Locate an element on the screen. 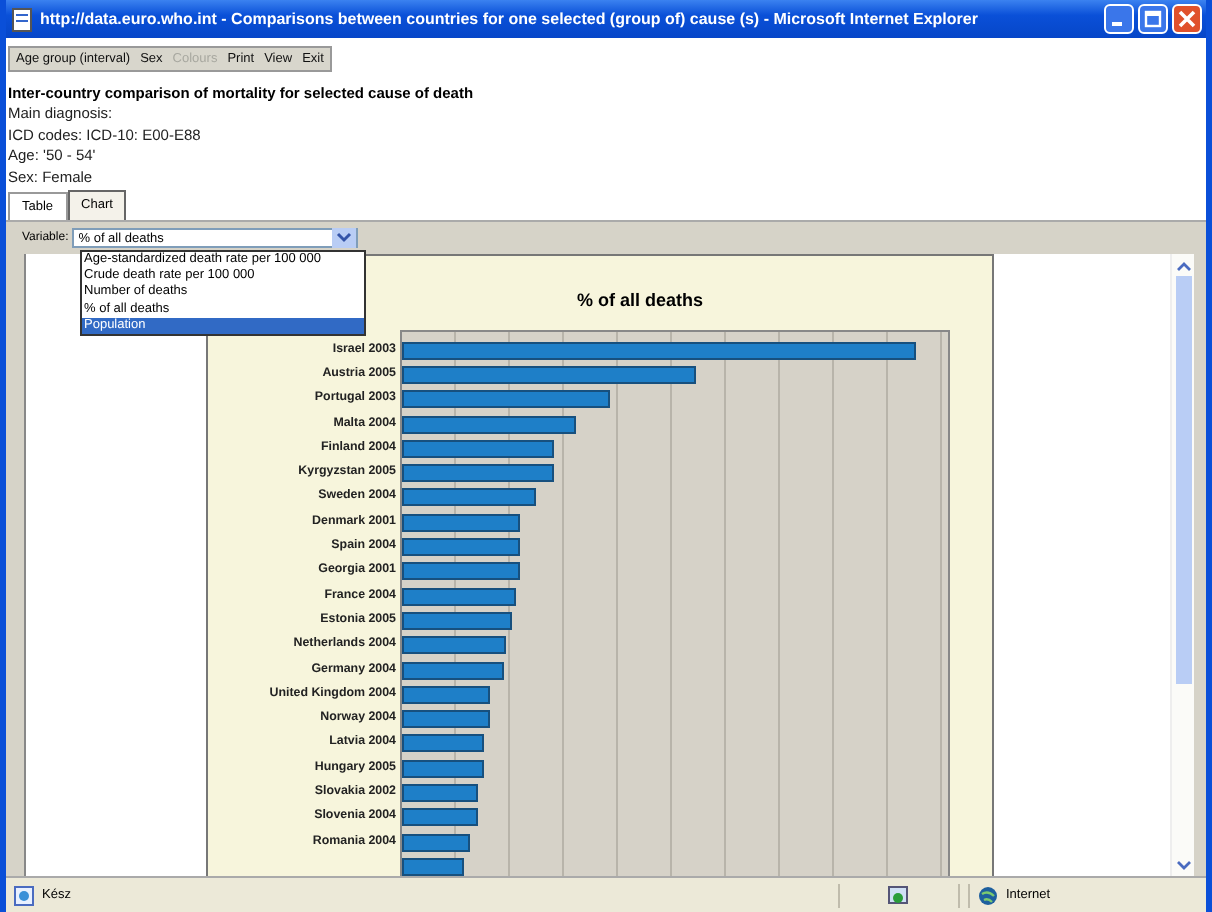 The image size is (1212, 912). minimize-button is located at coordinates (1119, 19).